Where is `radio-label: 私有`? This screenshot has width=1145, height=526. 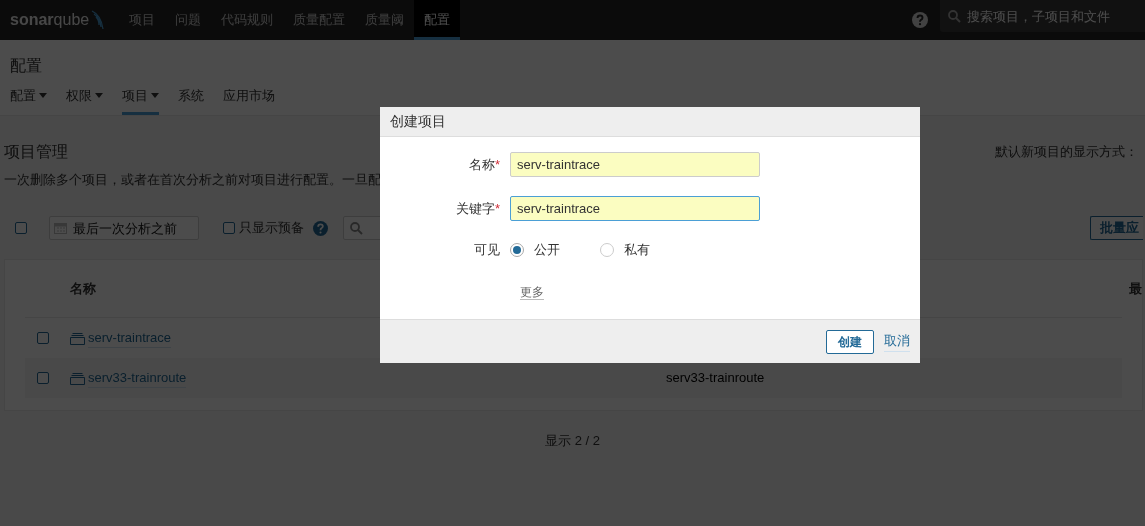 radio-label: 私有 is located at coordinates (637, 250).